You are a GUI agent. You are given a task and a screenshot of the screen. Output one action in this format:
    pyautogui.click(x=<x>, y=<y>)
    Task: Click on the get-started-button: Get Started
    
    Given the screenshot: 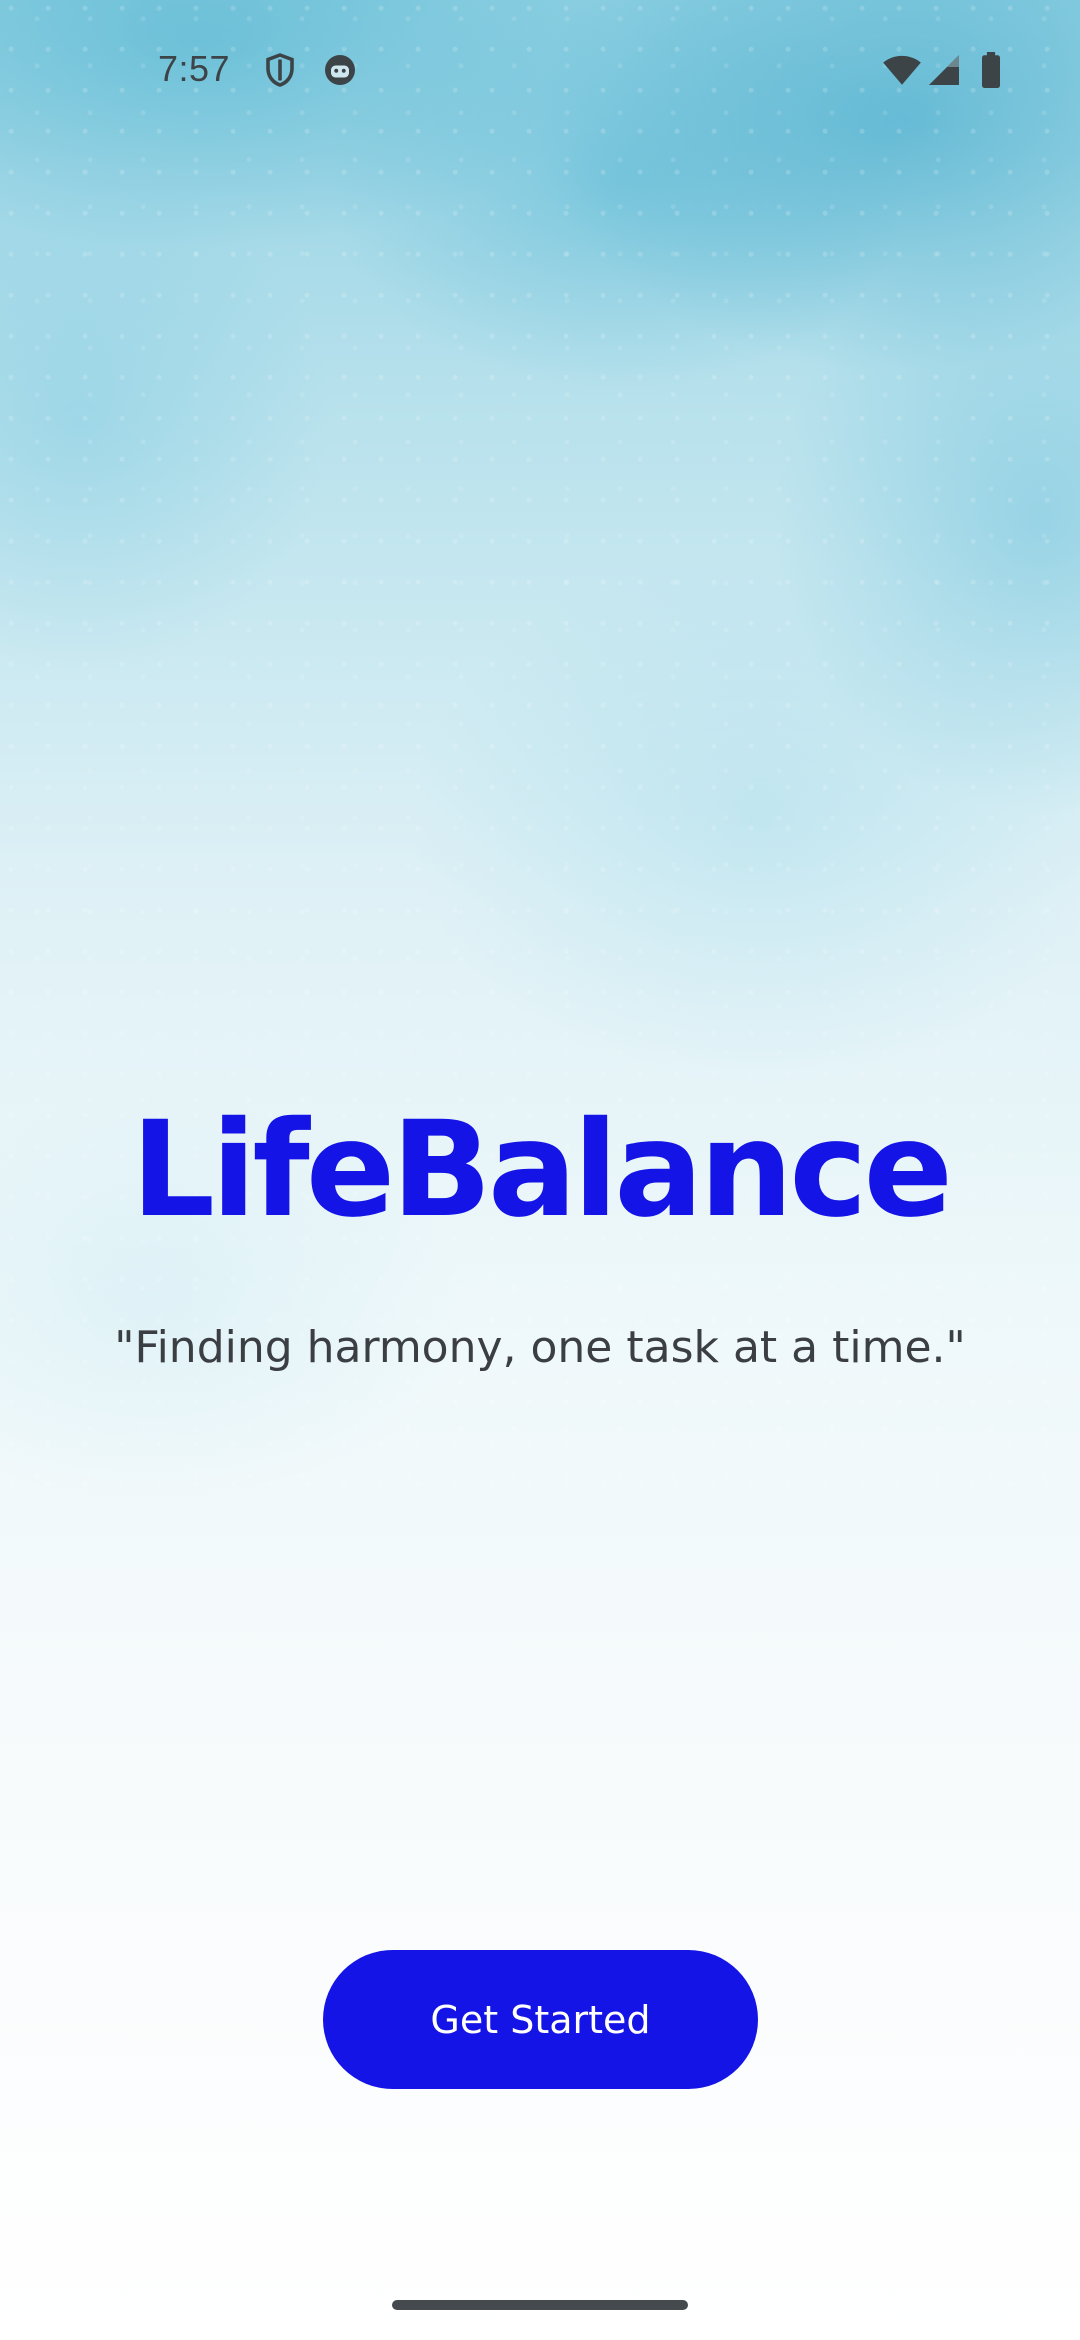 What is the action you would take?
    pyautogui.click(x=540, y=2019)
    